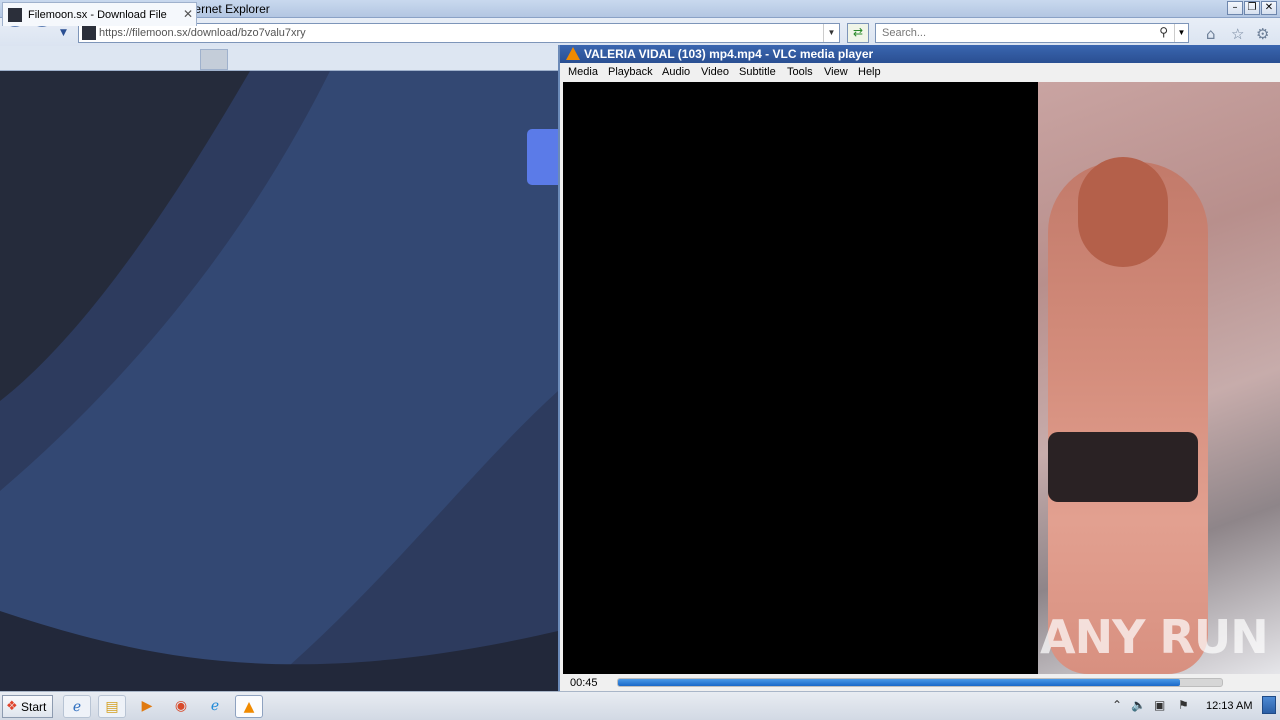 This screenshot has height=720, width=1280. I want to click on vlc-controls: 00:45, so click(920, 682).